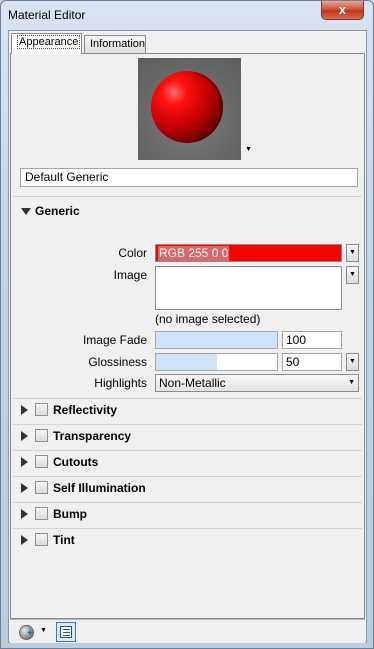  I want to click on panel-toggle-button, so click(66, 632).